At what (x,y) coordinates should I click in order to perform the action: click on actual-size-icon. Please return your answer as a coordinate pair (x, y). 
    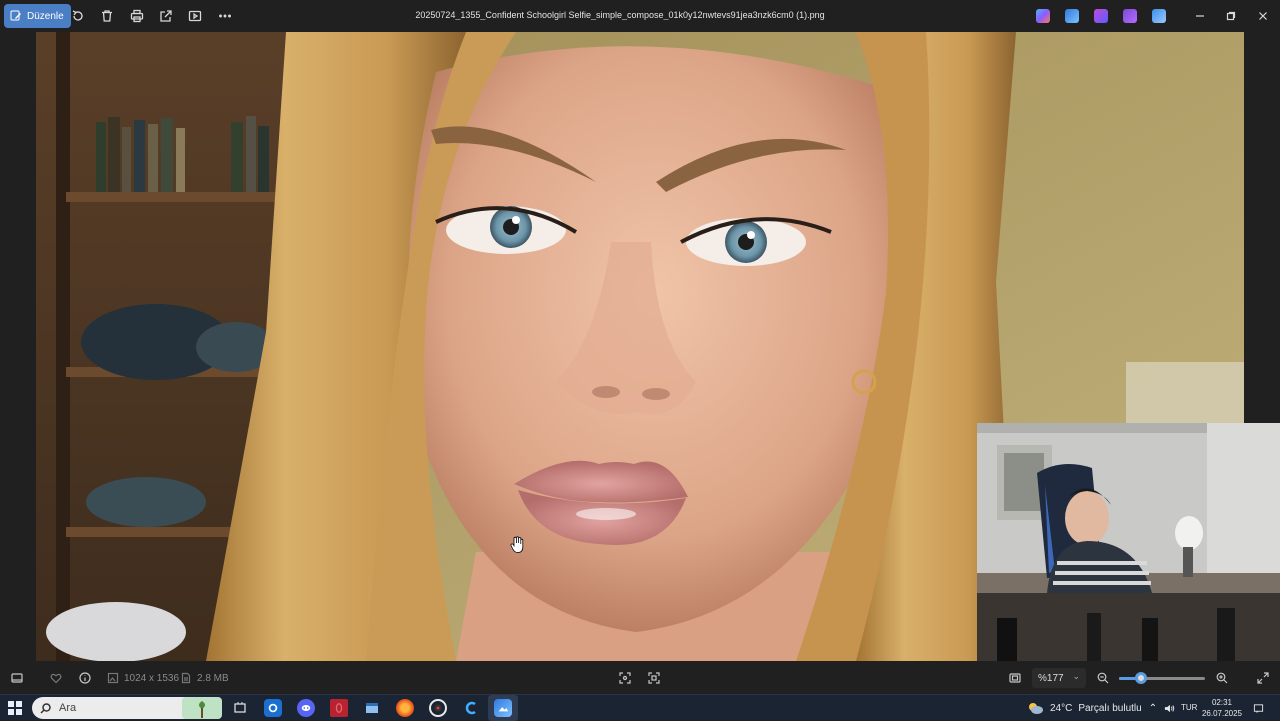
    Looking at the image, I should click on (654, 678).